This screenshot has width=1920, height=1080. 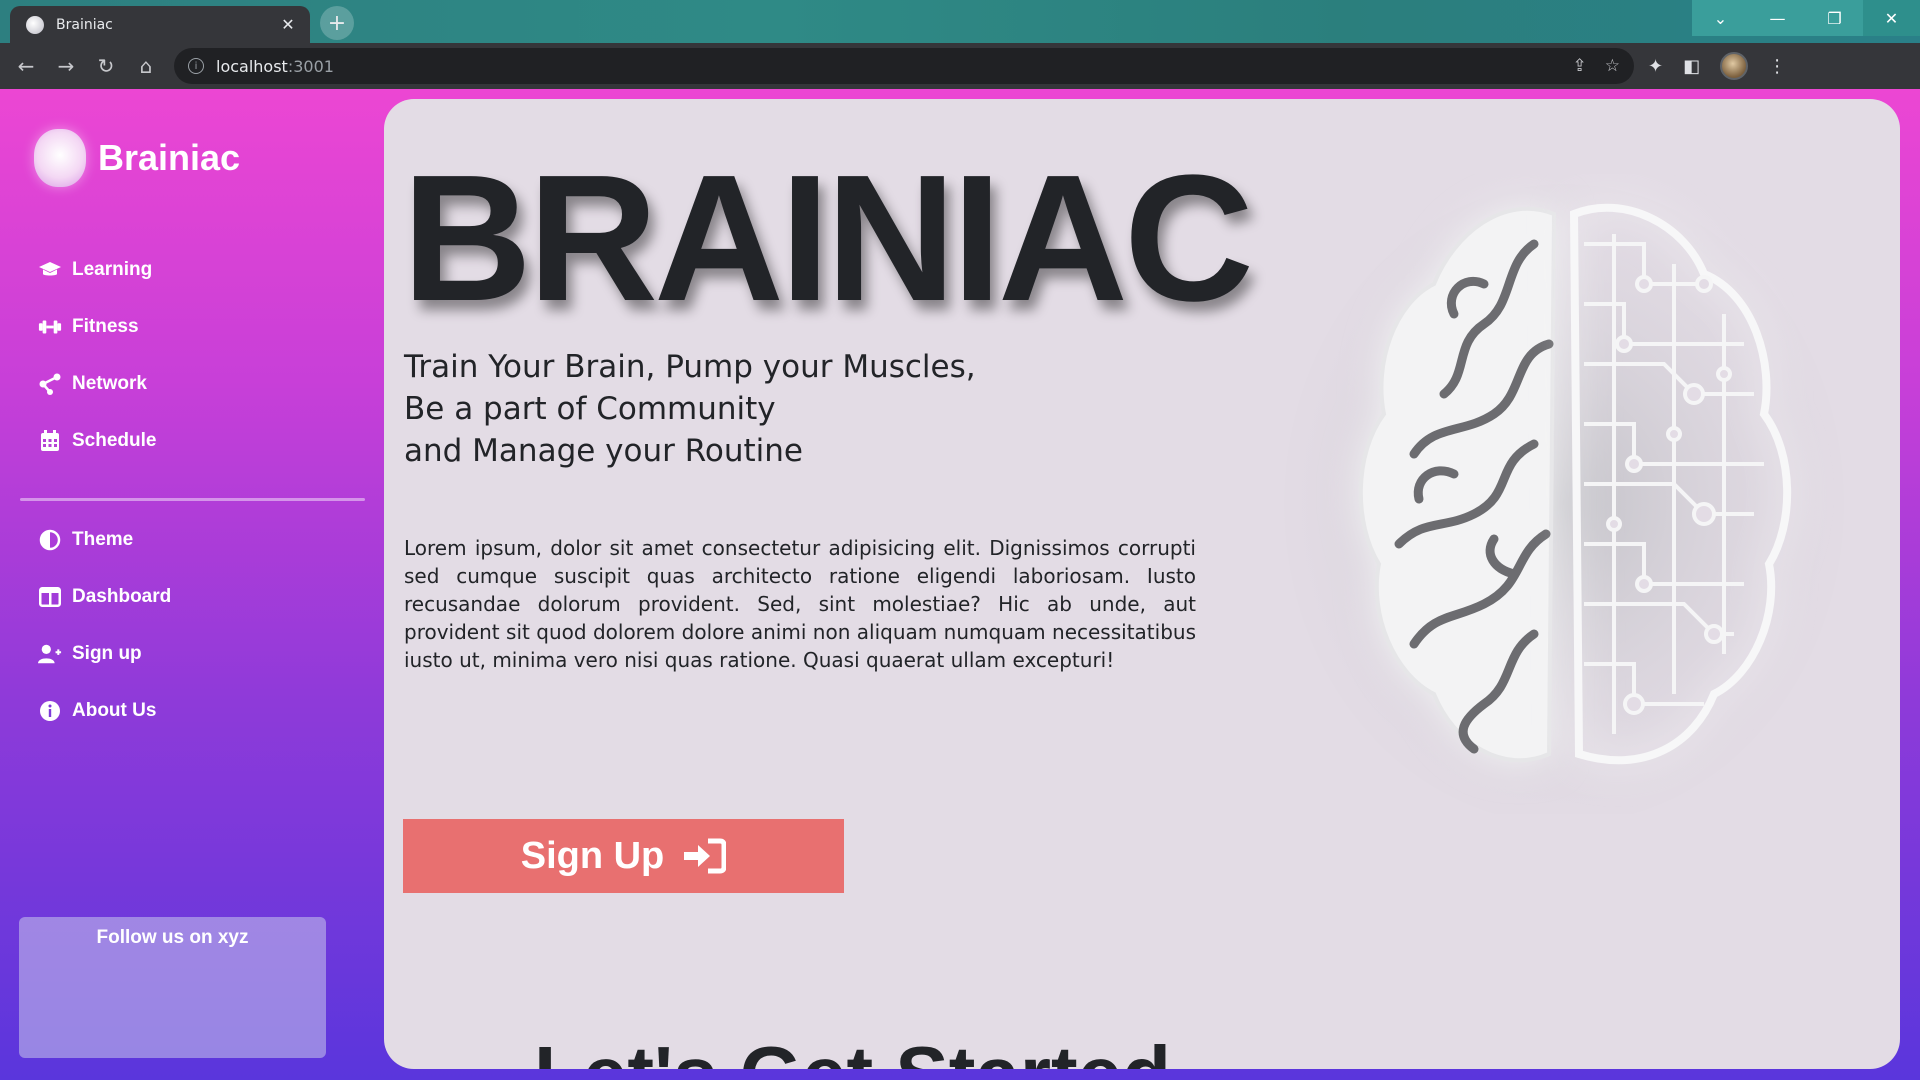 What do you see at coordinates (122, 596) in the screenshot?
I see `sidebar-item-label: Dashboard` at bounding box center [122, 596].